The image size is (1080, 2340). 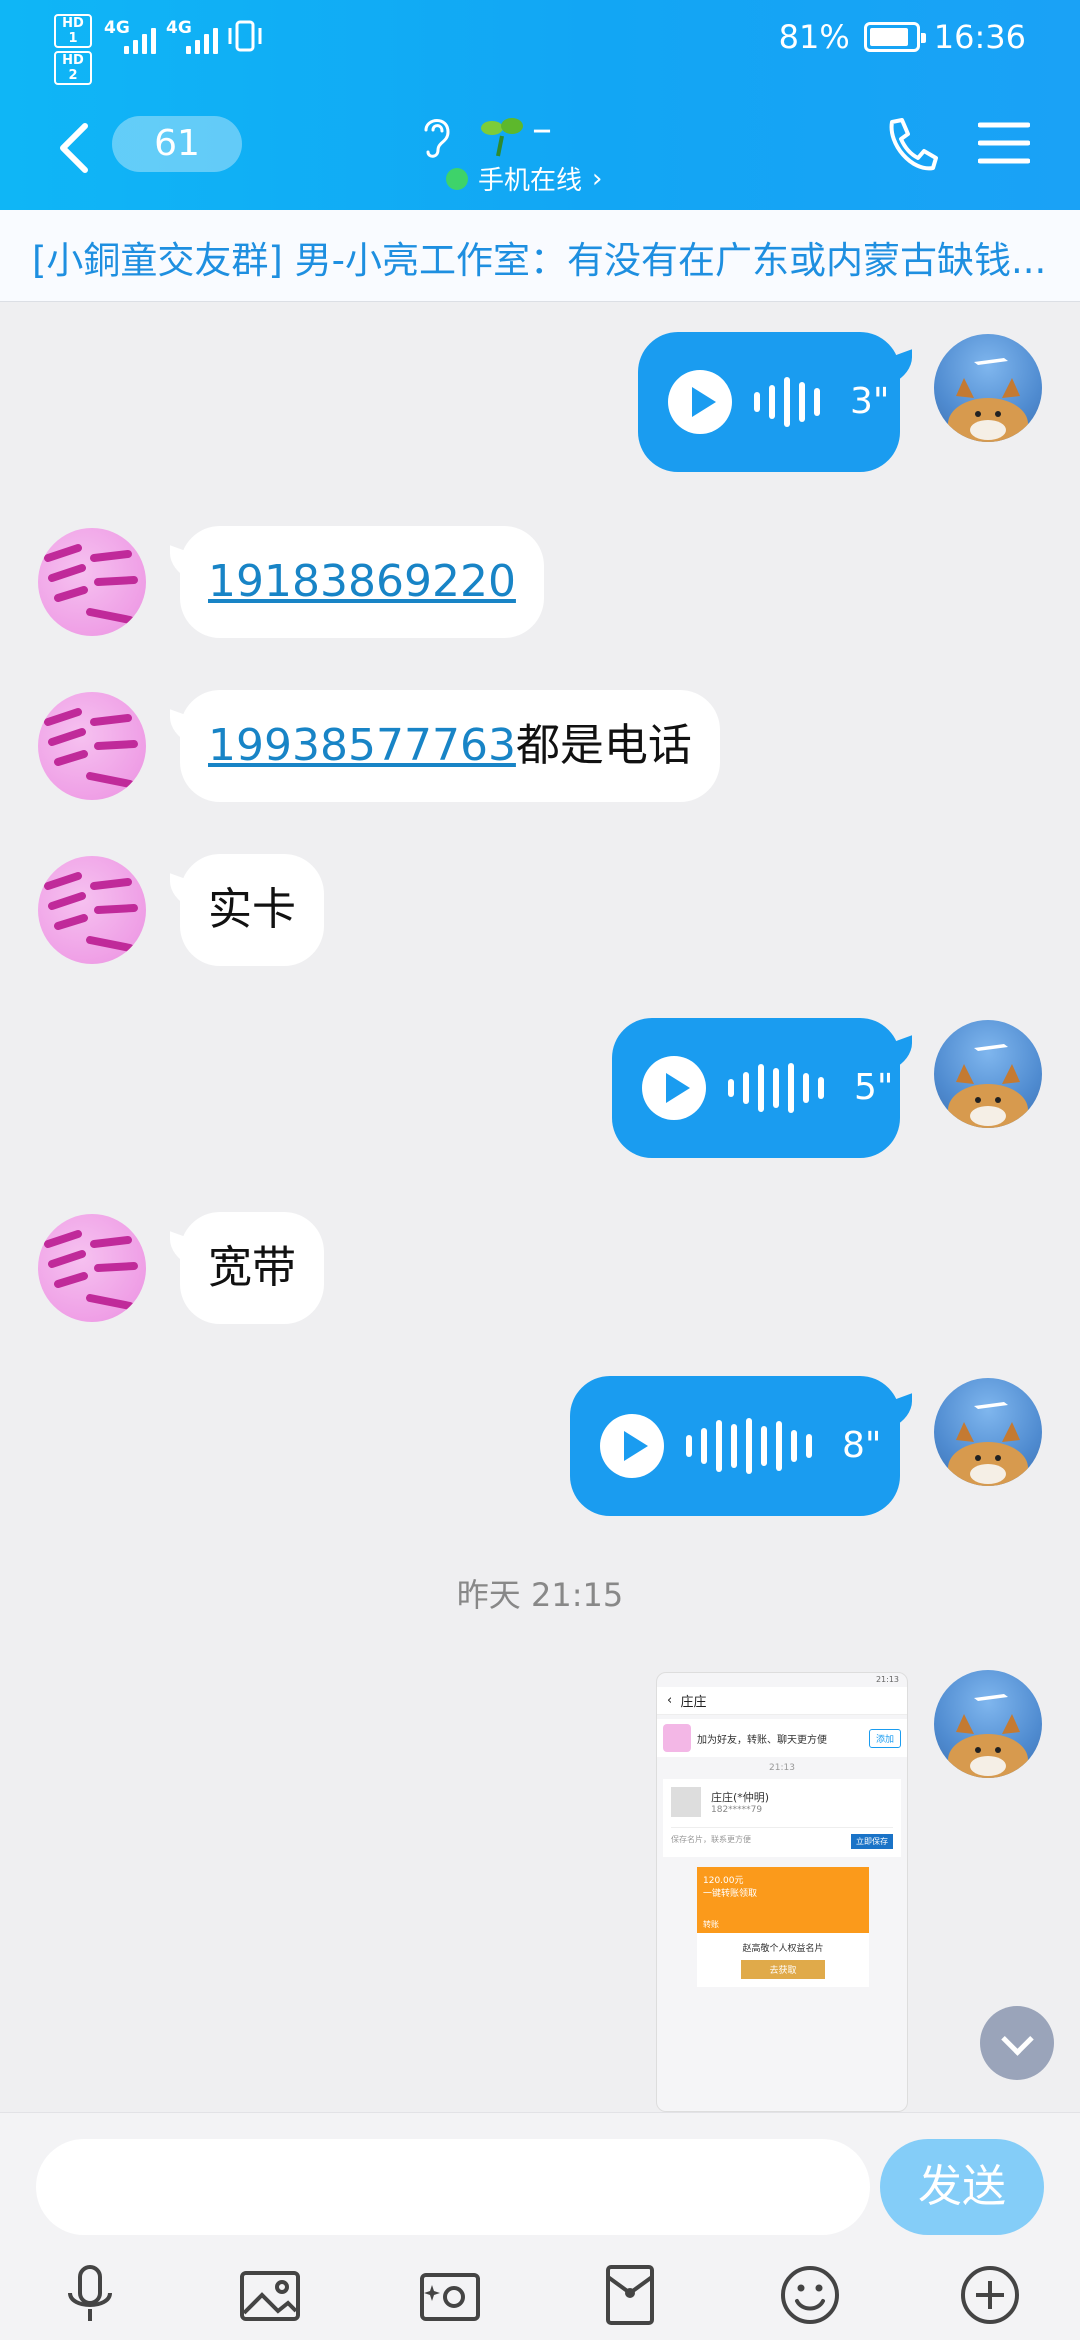 I want to click on voice-message-1: 3", so click(x=769, y=402).